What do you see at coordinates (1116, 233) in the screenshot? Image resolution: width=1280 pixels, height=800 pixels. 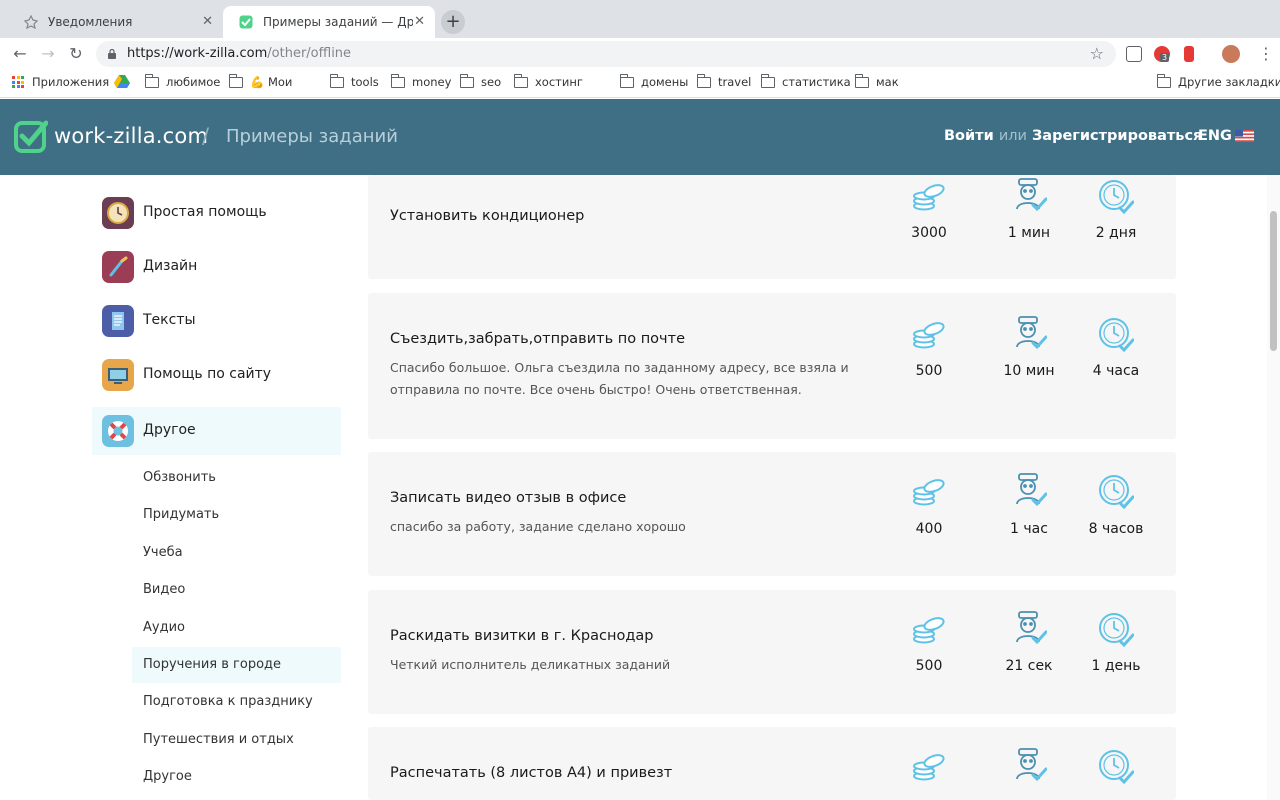 I see `task-duration: 2 дня` at bounding box center [1116, 233].